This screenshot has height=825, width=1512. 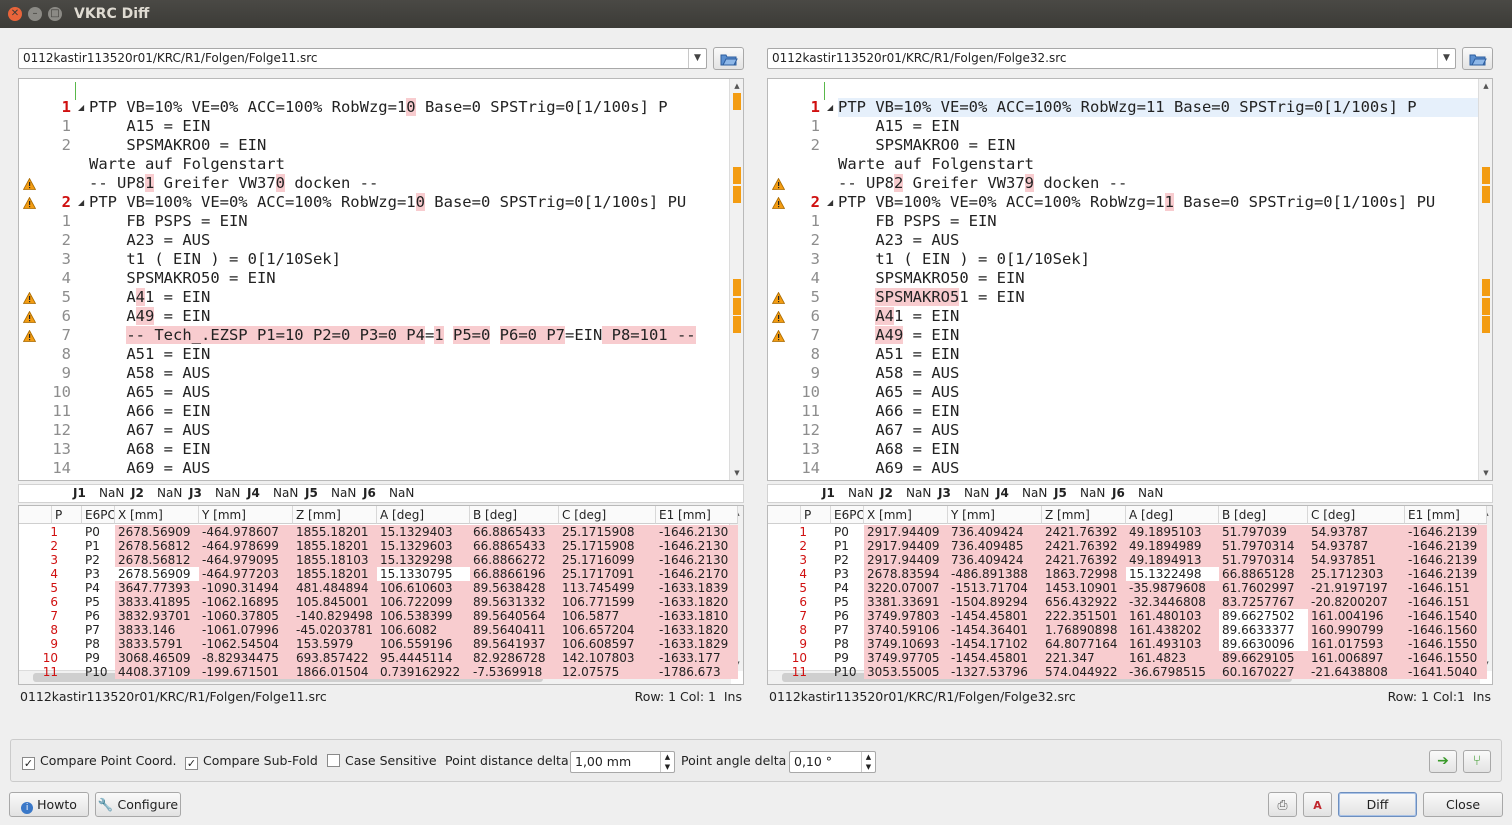 I want to click on table-cell: 15.1329603, so click(x=423, y=546).